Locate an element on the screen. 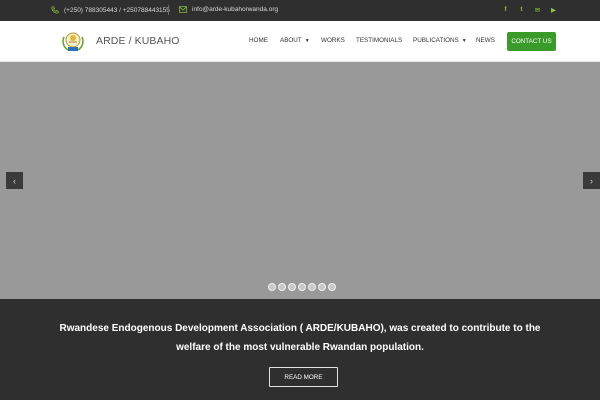 Image resolution: width=600 pixels, height=400 pixels. slider-next-button: › is located at coordinates (591, 180).